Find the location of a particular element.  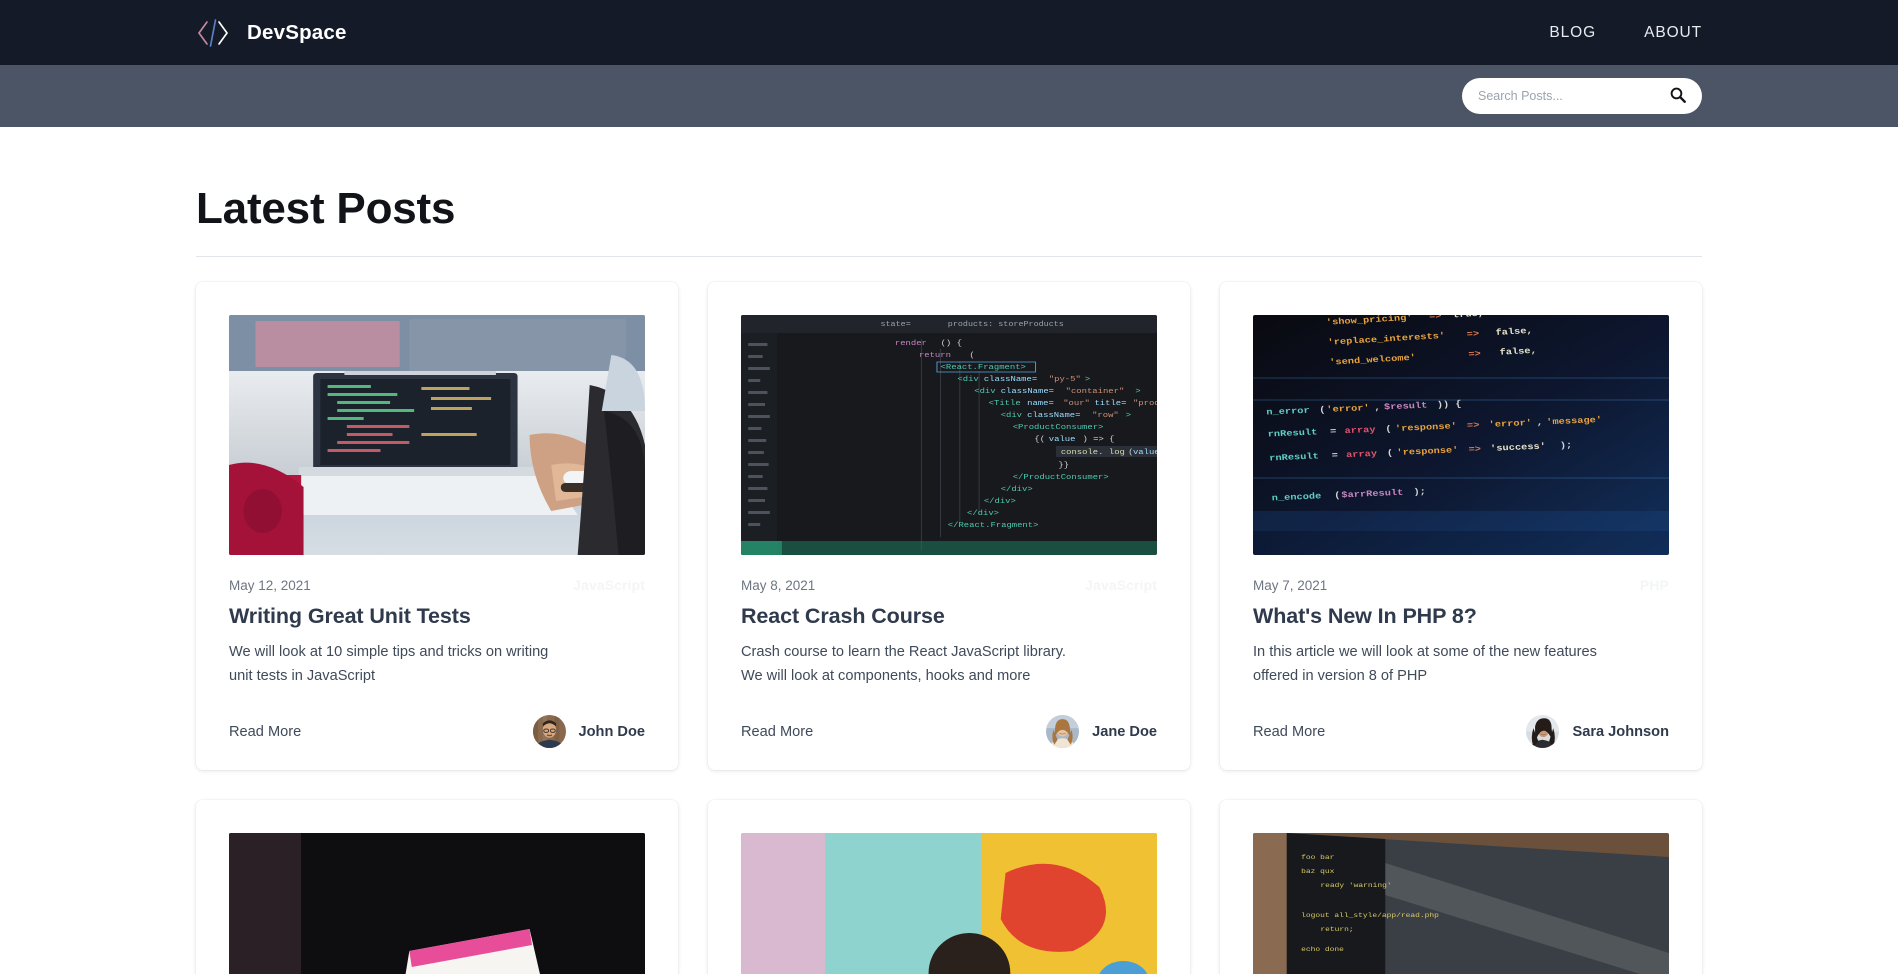

svg-text: <Title is located at coordinates (1005, 403).